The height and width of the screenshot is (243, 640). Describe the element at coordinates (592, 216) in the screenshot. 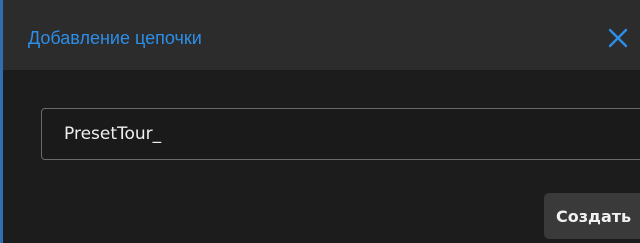

I see `create-button: Создать` at that location.